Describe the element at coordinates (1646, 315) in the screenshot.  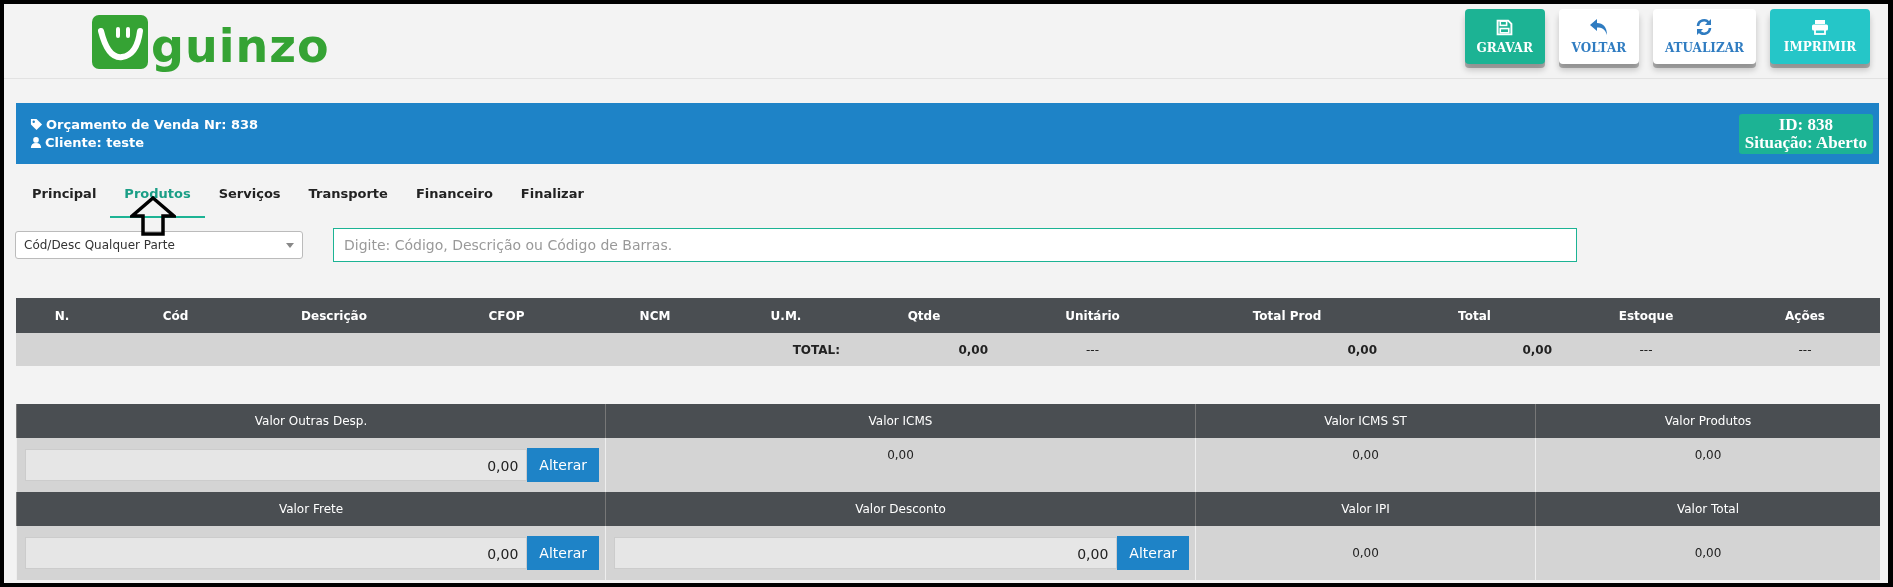
I see `column-header: Estoque` at that location.